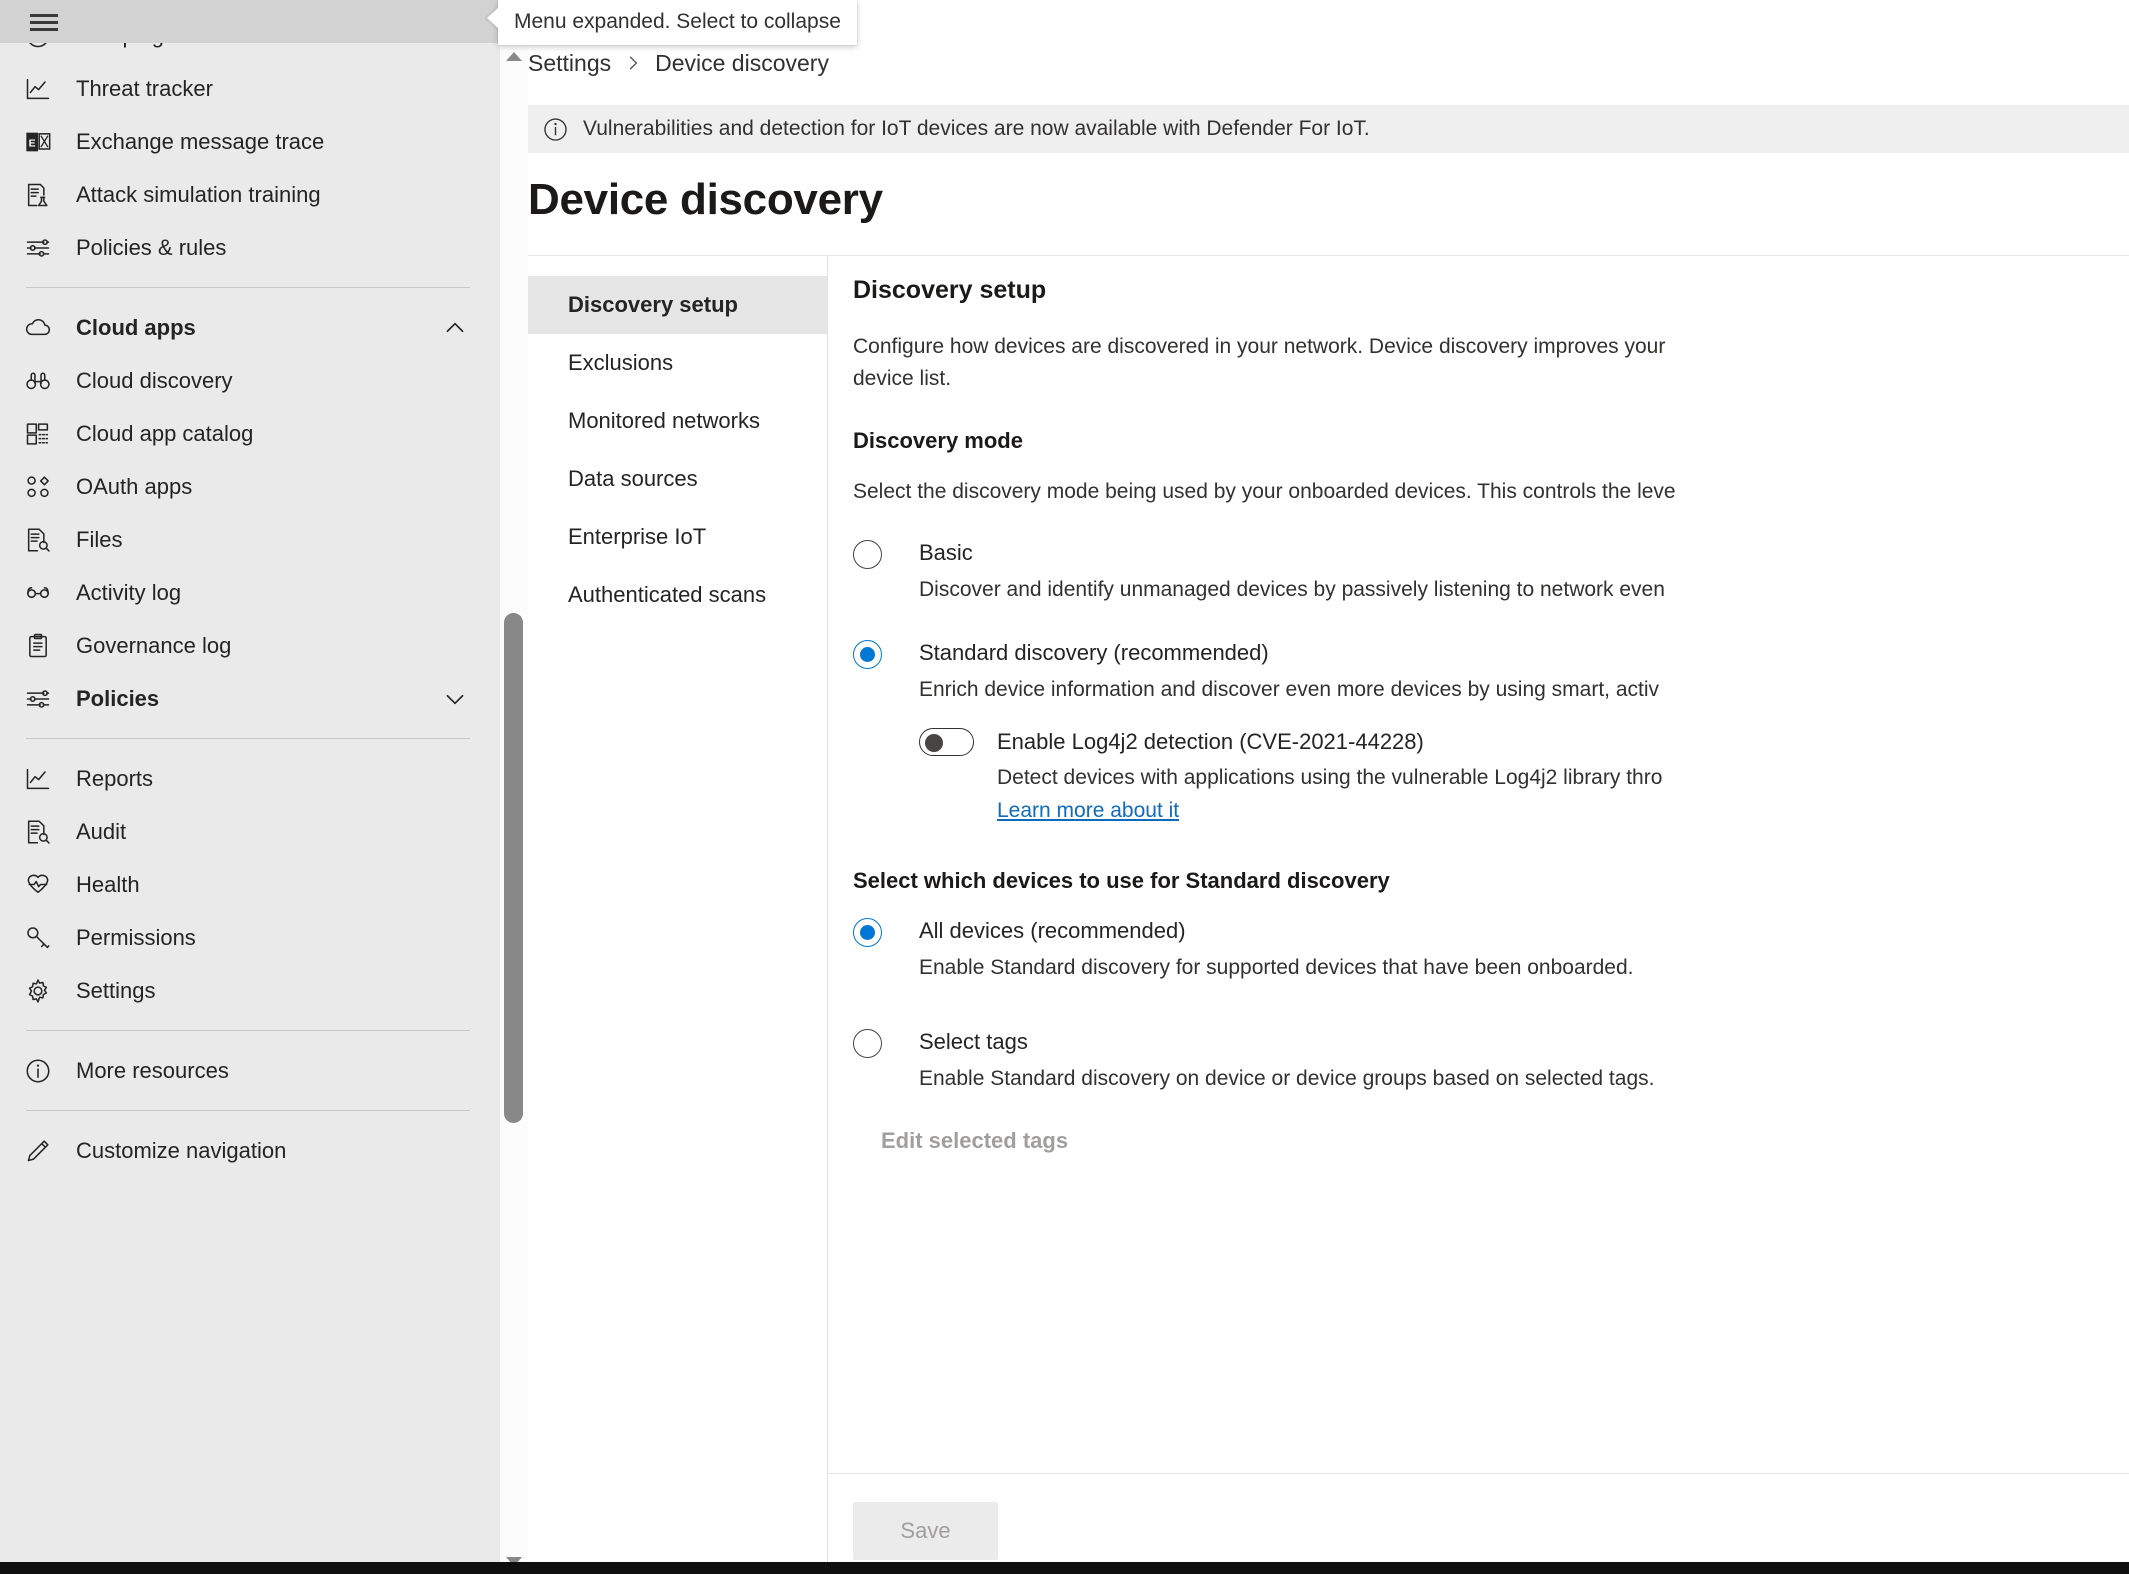  What do you see at coordinates (136, 937) in the screenshot?
I see `sidebar-item-label: Permissions` at bounding box center [136, 937].